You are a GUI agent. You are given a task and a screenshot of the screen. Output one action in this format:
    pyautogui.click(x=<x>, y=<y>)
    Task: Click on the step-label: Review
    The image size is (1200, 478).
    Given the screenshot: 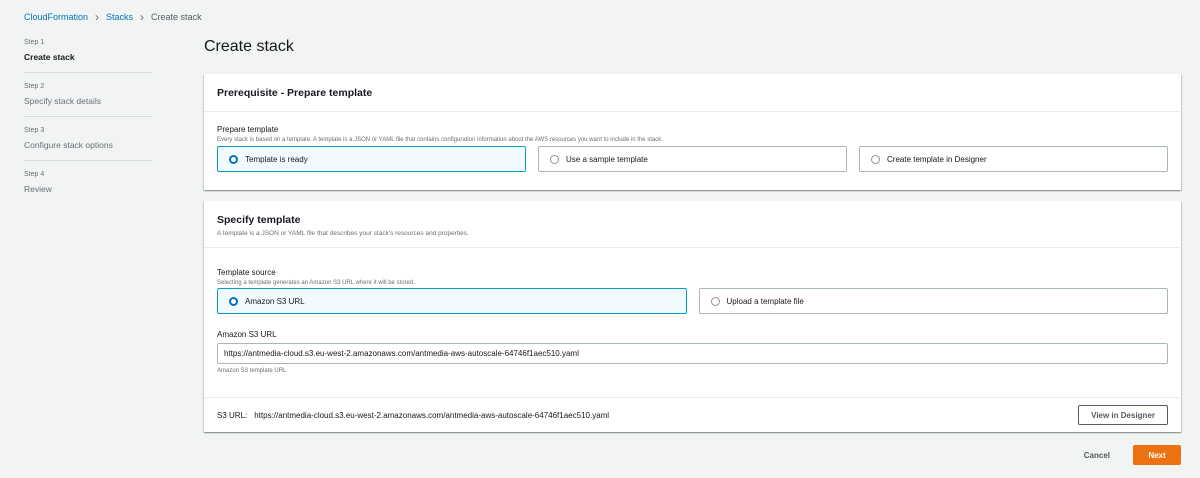 What is the action you would take?
    pyautogui.click(x=38, y=189)
    